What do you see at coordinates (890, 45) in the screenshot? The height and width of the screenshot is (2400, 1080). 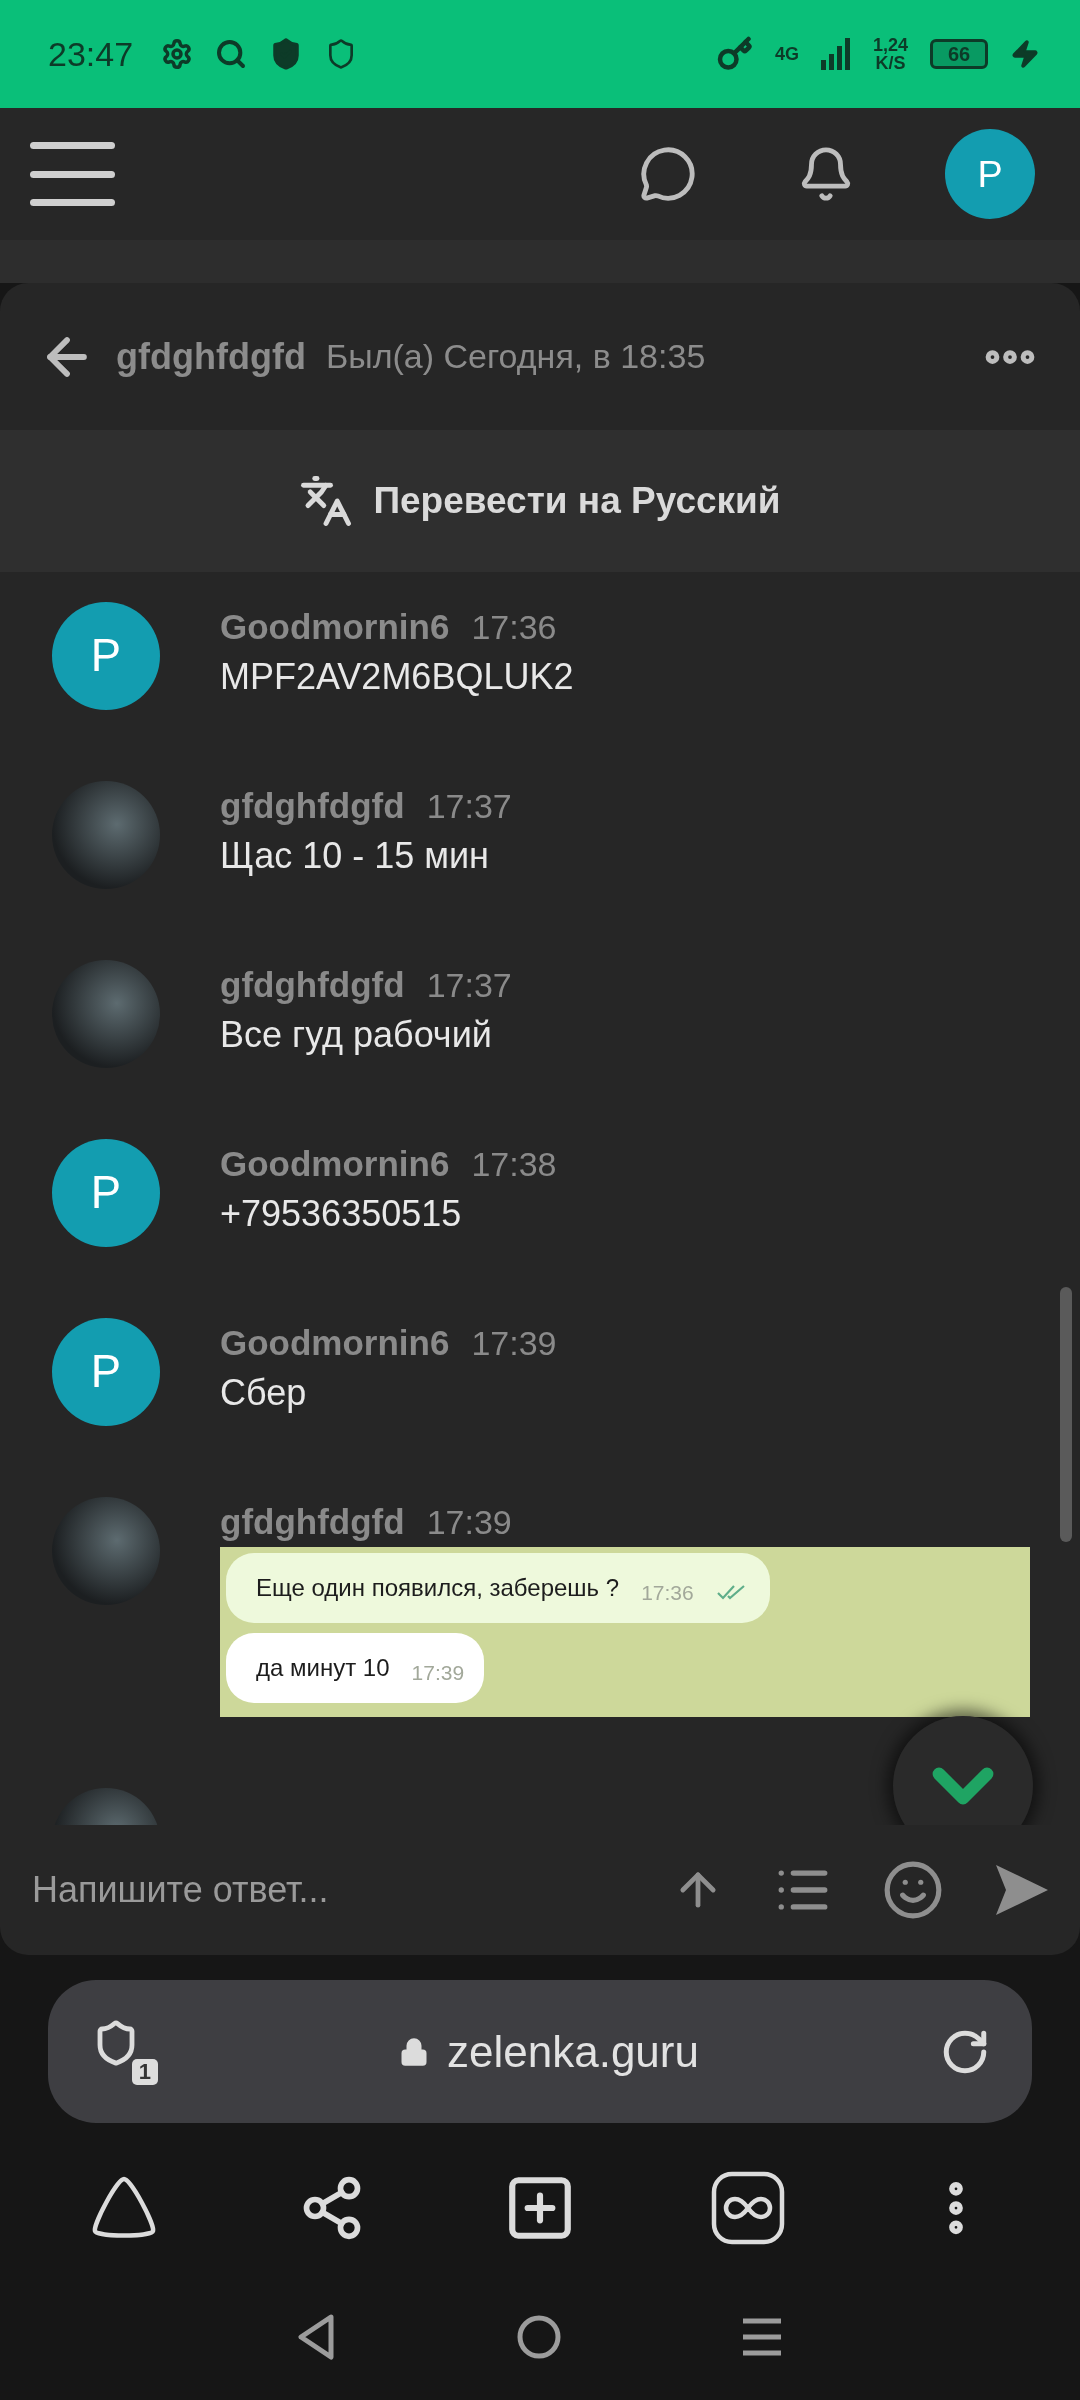 I see `data-speed: 1,24` at bounding box center [890, 45].